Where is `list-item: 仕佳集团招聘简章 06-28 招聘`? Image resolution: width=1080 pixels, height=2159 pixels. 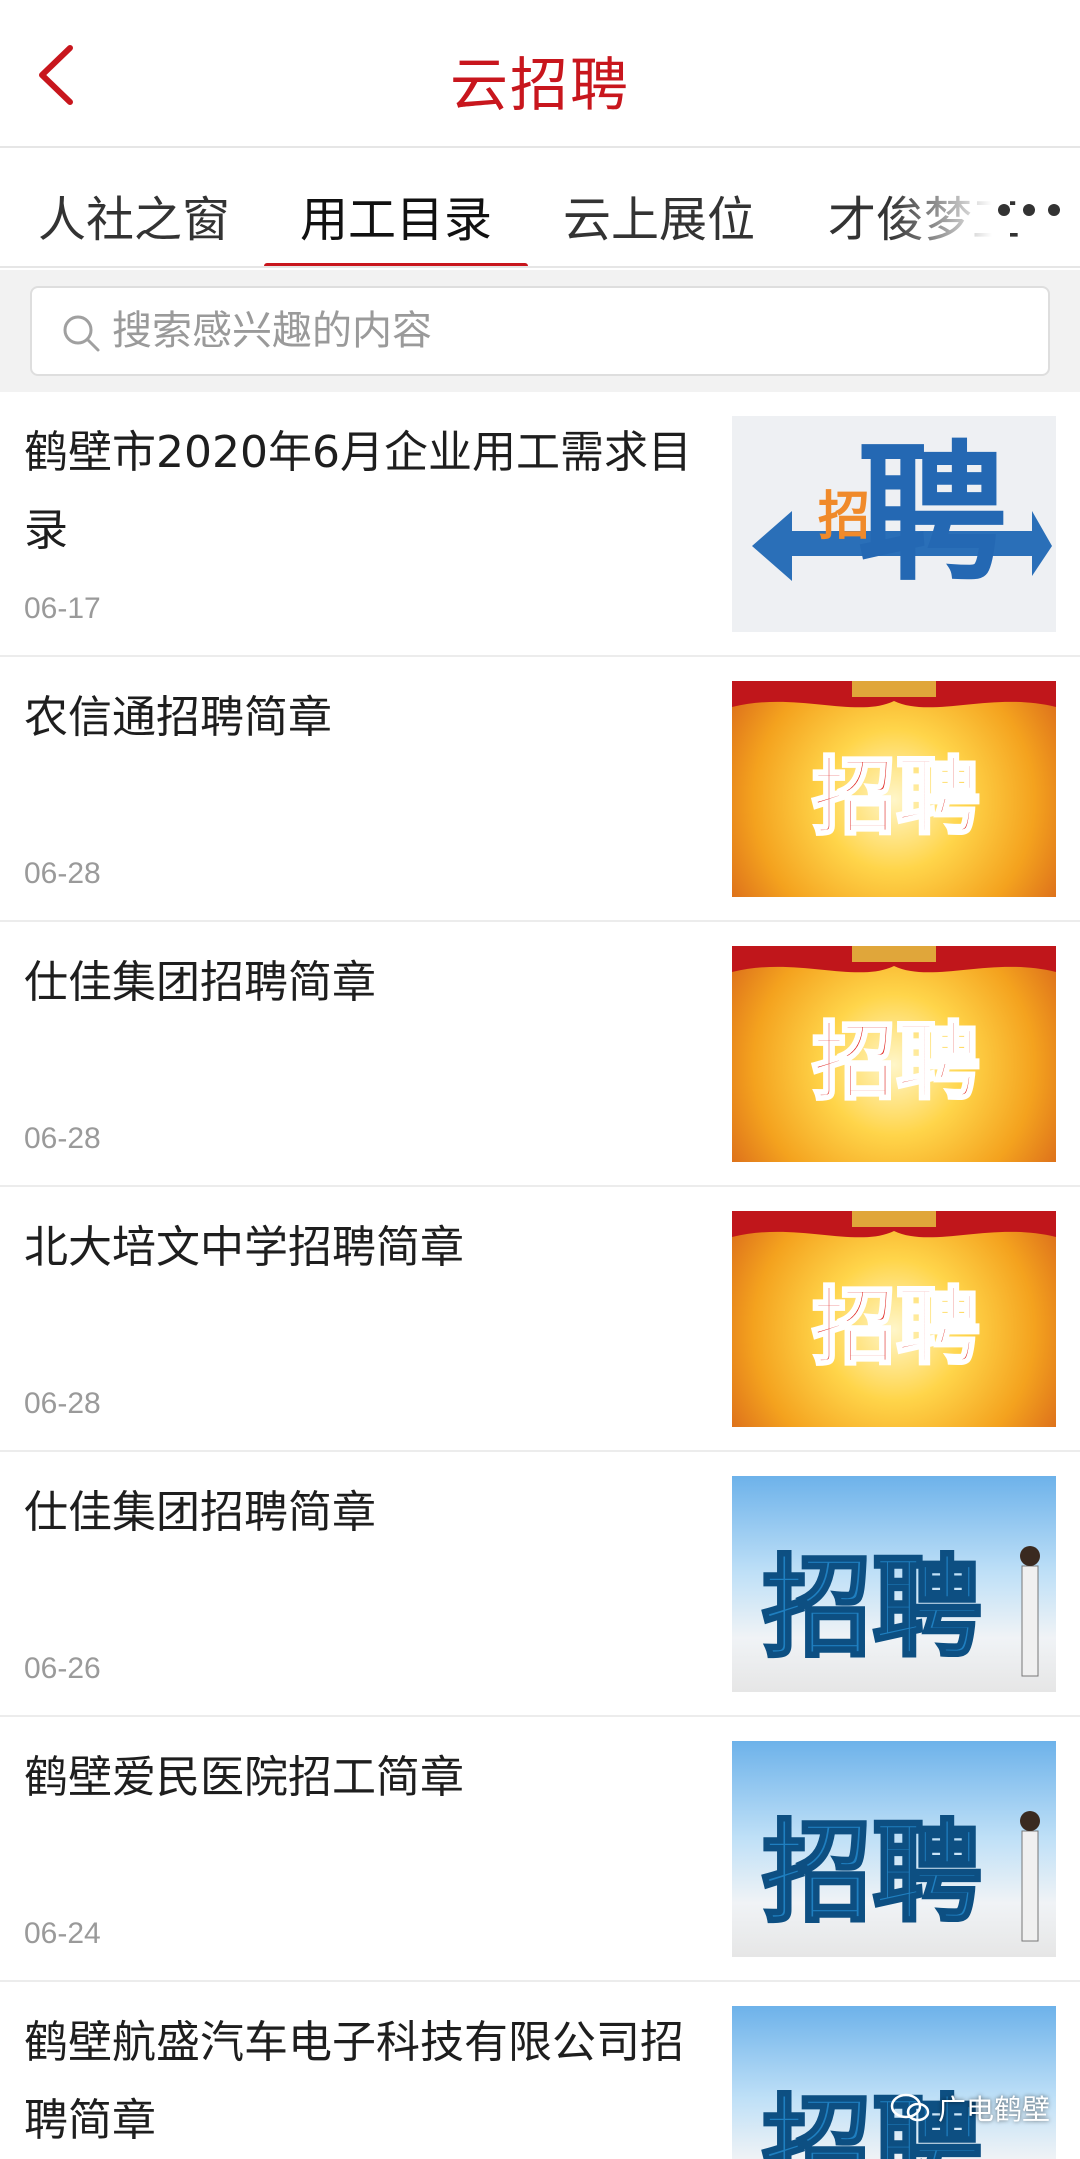
list-item: 仕佳集团招聘简章 06-28 招聘 is located at coordinates (540, 1054).